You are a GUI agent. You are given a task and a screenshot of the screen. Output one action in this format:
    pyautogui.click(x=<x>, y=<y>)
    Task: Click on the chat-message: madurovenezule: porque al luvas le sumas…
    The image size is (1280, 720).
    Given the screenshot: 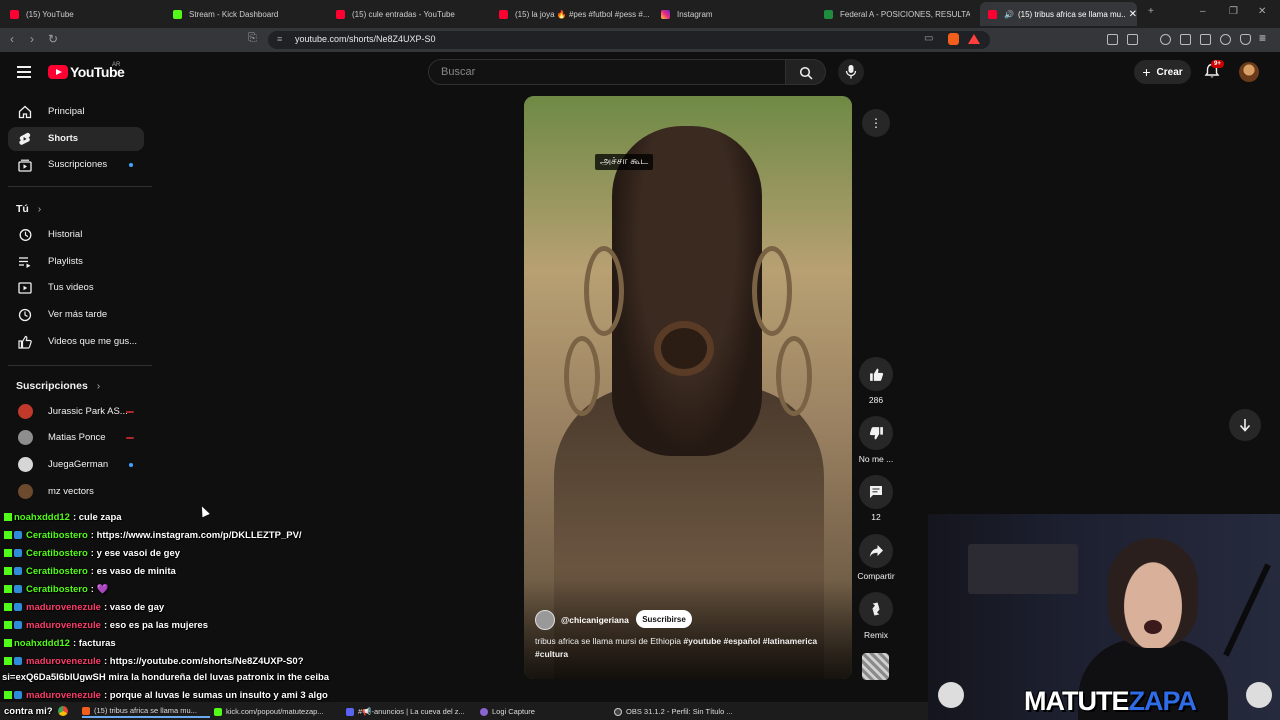 What is the action you would take?
    pyautogui.click(x=166, y=695)
    